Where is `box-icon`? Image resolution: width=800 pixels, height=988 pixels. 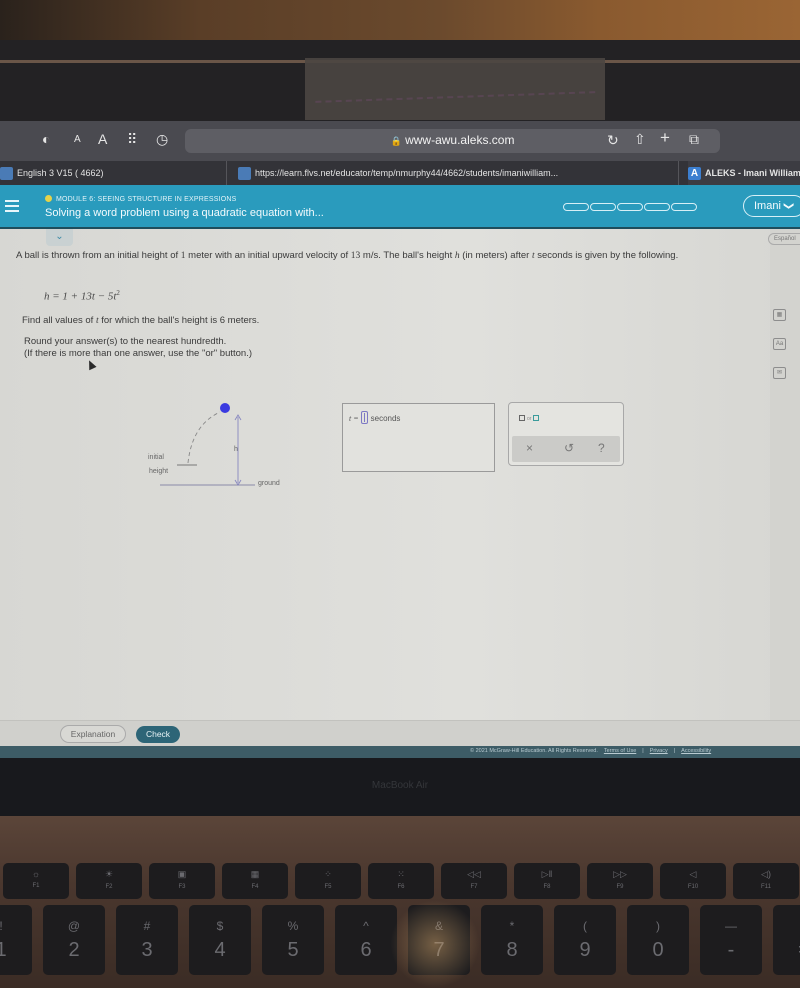 box-icon is located at coordinates (536, 418).